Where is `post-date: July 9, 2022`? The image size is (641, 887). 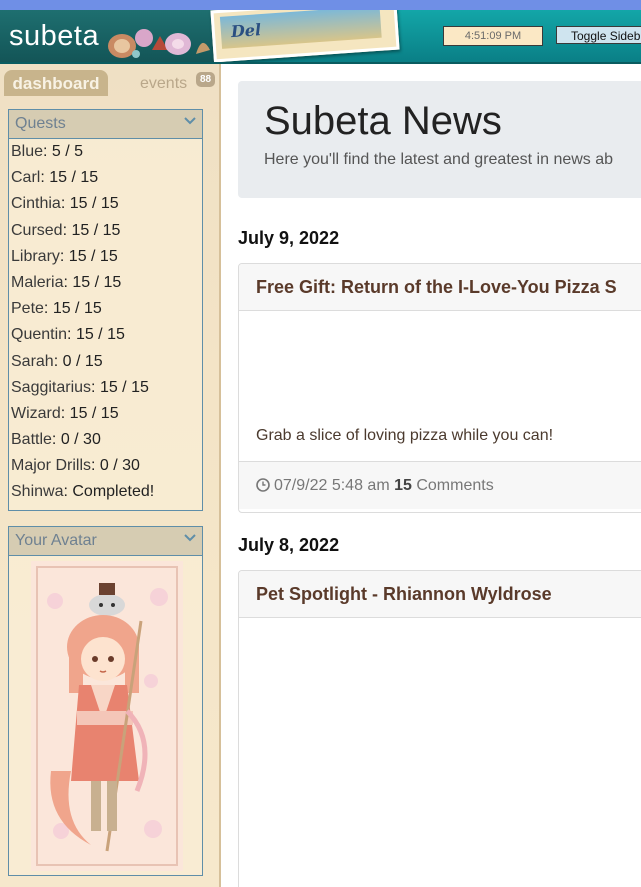 post-date: July 9, 2022 is located at coordinates (289, 238).